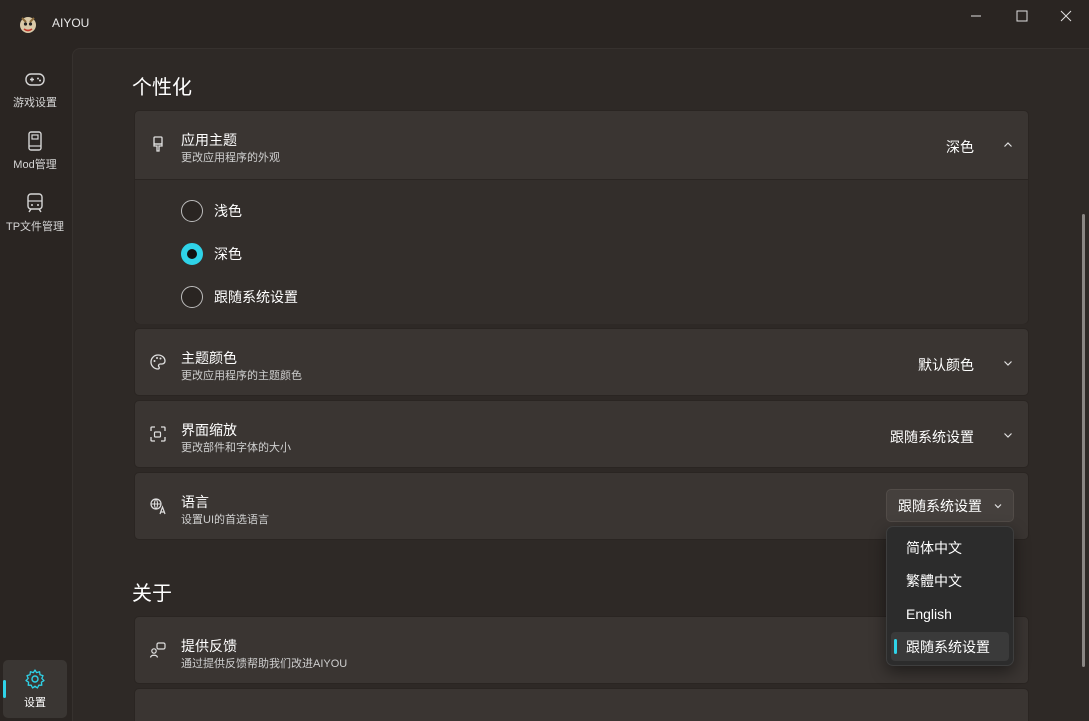 This screenshot has width=1089, height=721. I want to click on language-option-traditional-chinese: 繁體中文, so click(950, 580).